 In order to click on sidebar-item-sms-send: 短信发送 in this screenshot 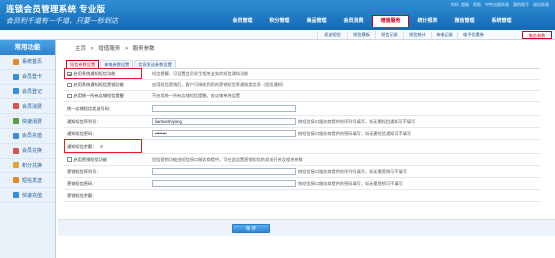, I will do `click(27, 181)`.